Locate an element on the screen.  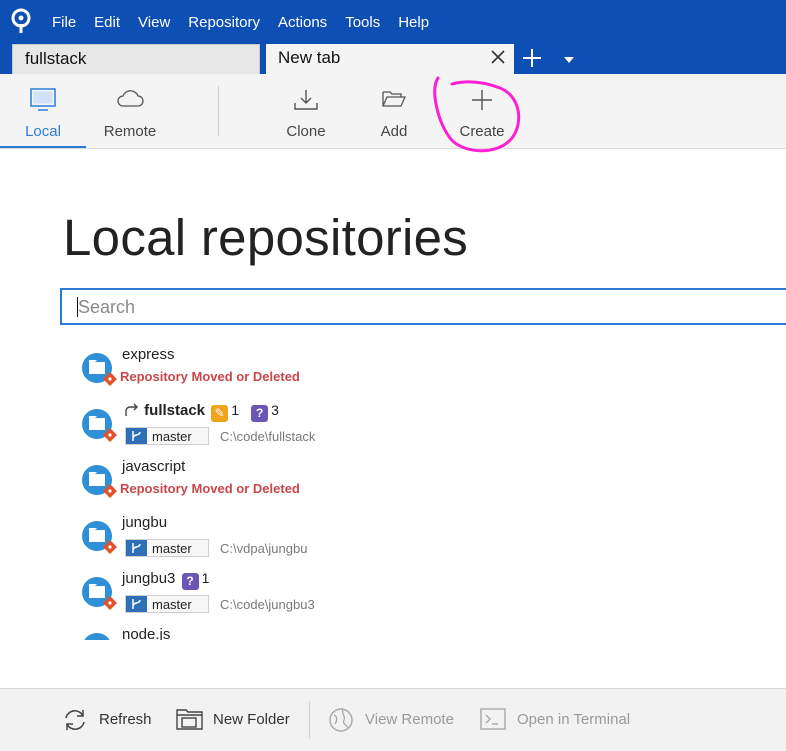
repo-name: javascript is located at coordinates (154, 466).